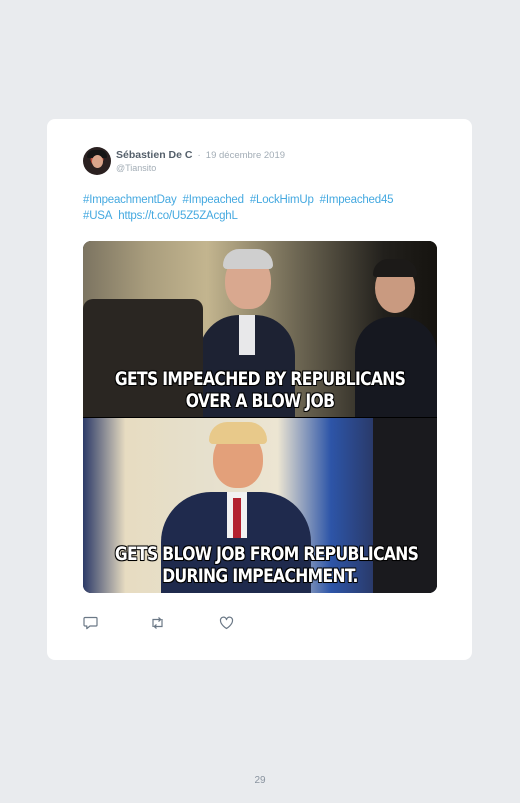 Image resolution: width=520 pixels, height=803 pixels. What do you see at coordinates (245, 155) in the screenshot?
I see `tweet-date: 19 décembre 2019` at bounding box center [245, 155].